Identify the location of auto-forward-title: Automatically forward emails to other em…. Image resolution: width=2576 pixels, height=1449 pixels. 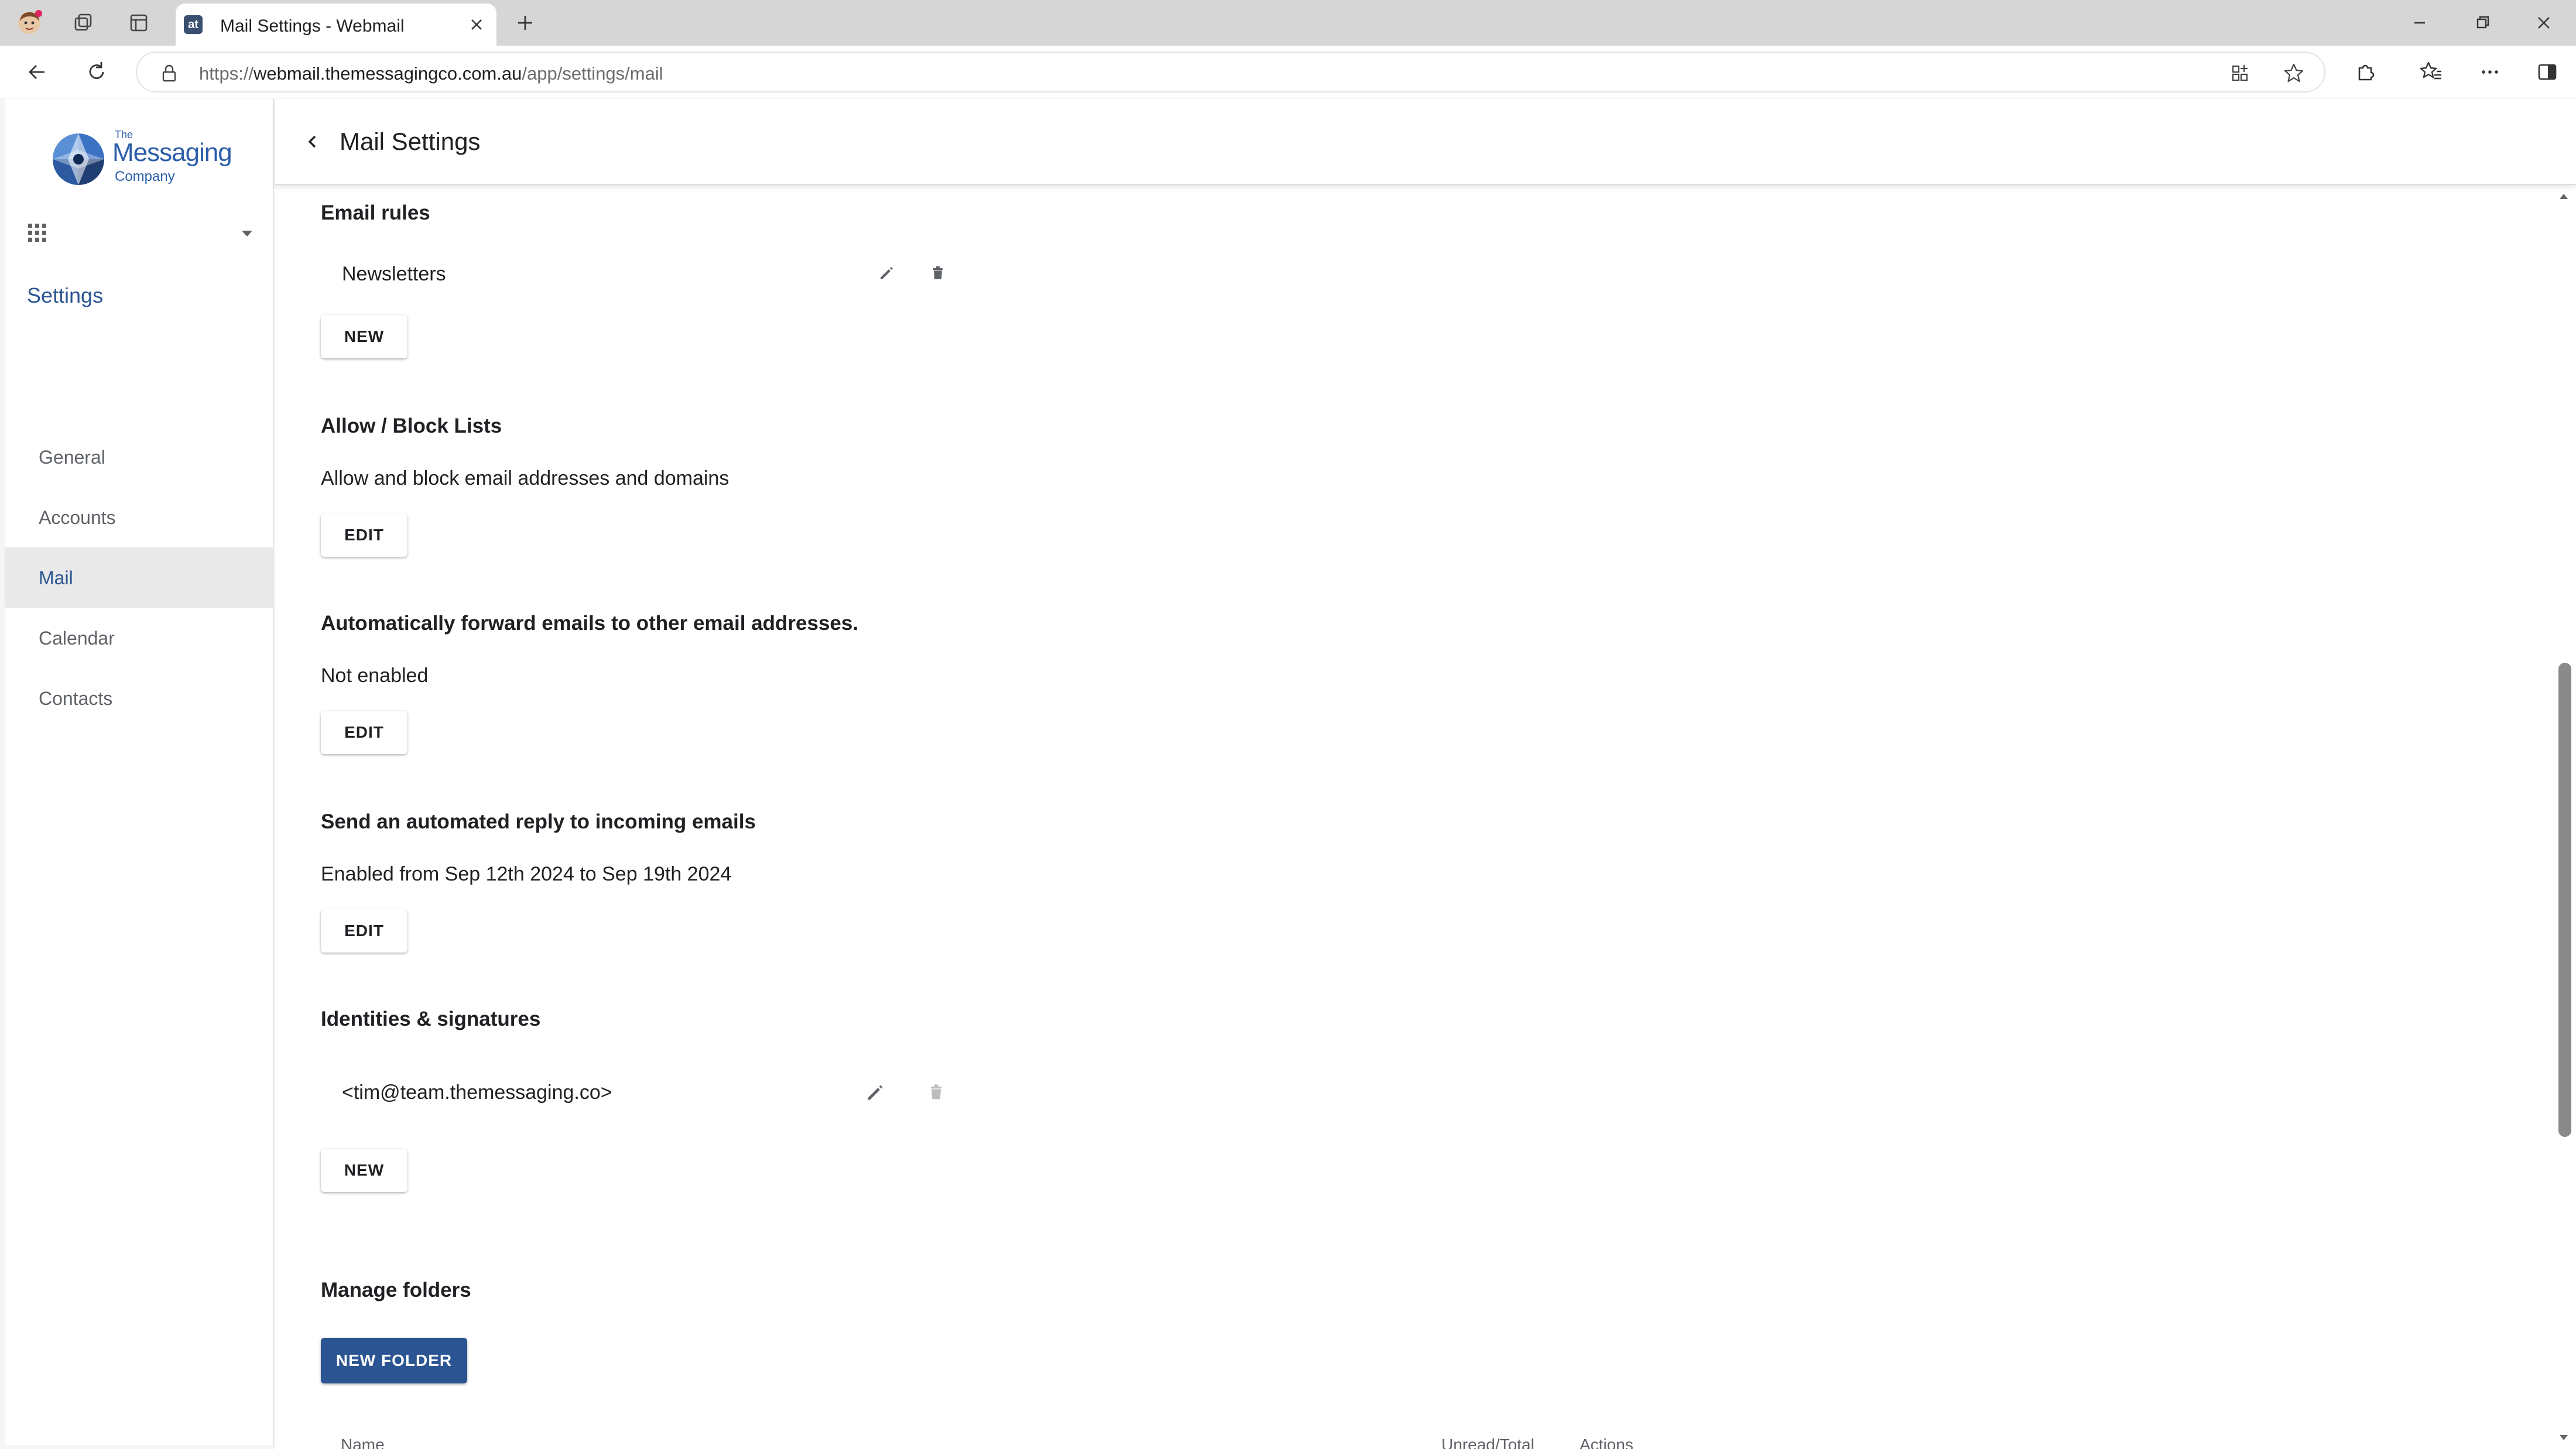
(590, 623).